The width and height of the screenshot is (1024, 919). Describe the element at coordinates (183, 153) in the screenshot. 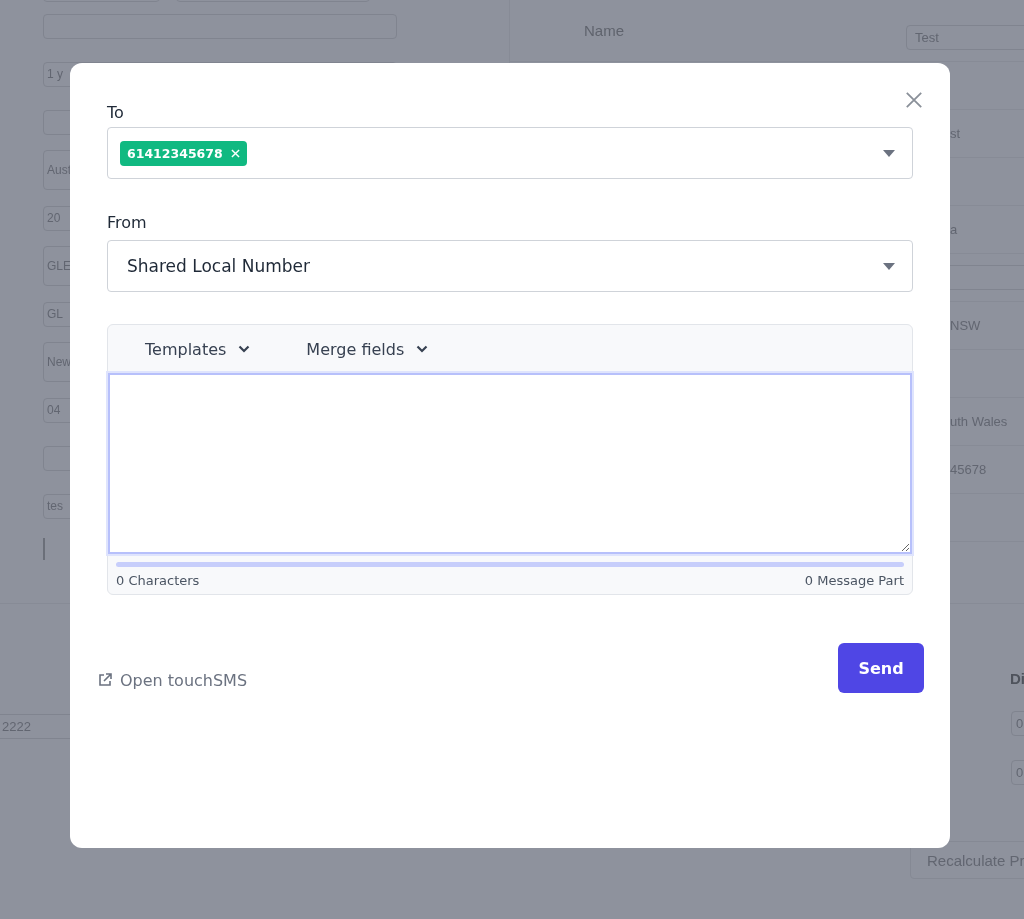

I see `recipient-tag: 61412345678` at that location.